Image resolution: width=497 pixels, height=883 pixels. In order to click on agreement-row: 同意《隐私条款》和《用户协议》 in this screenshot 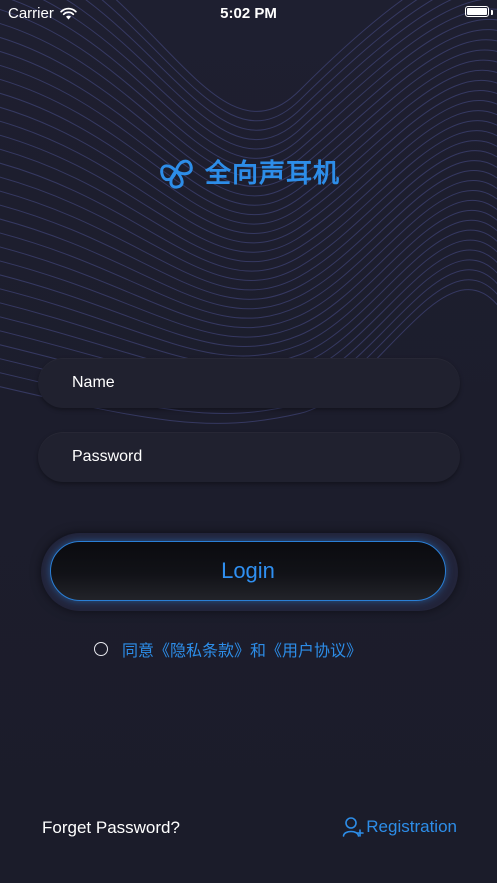, I will do `click(228, 649)`.